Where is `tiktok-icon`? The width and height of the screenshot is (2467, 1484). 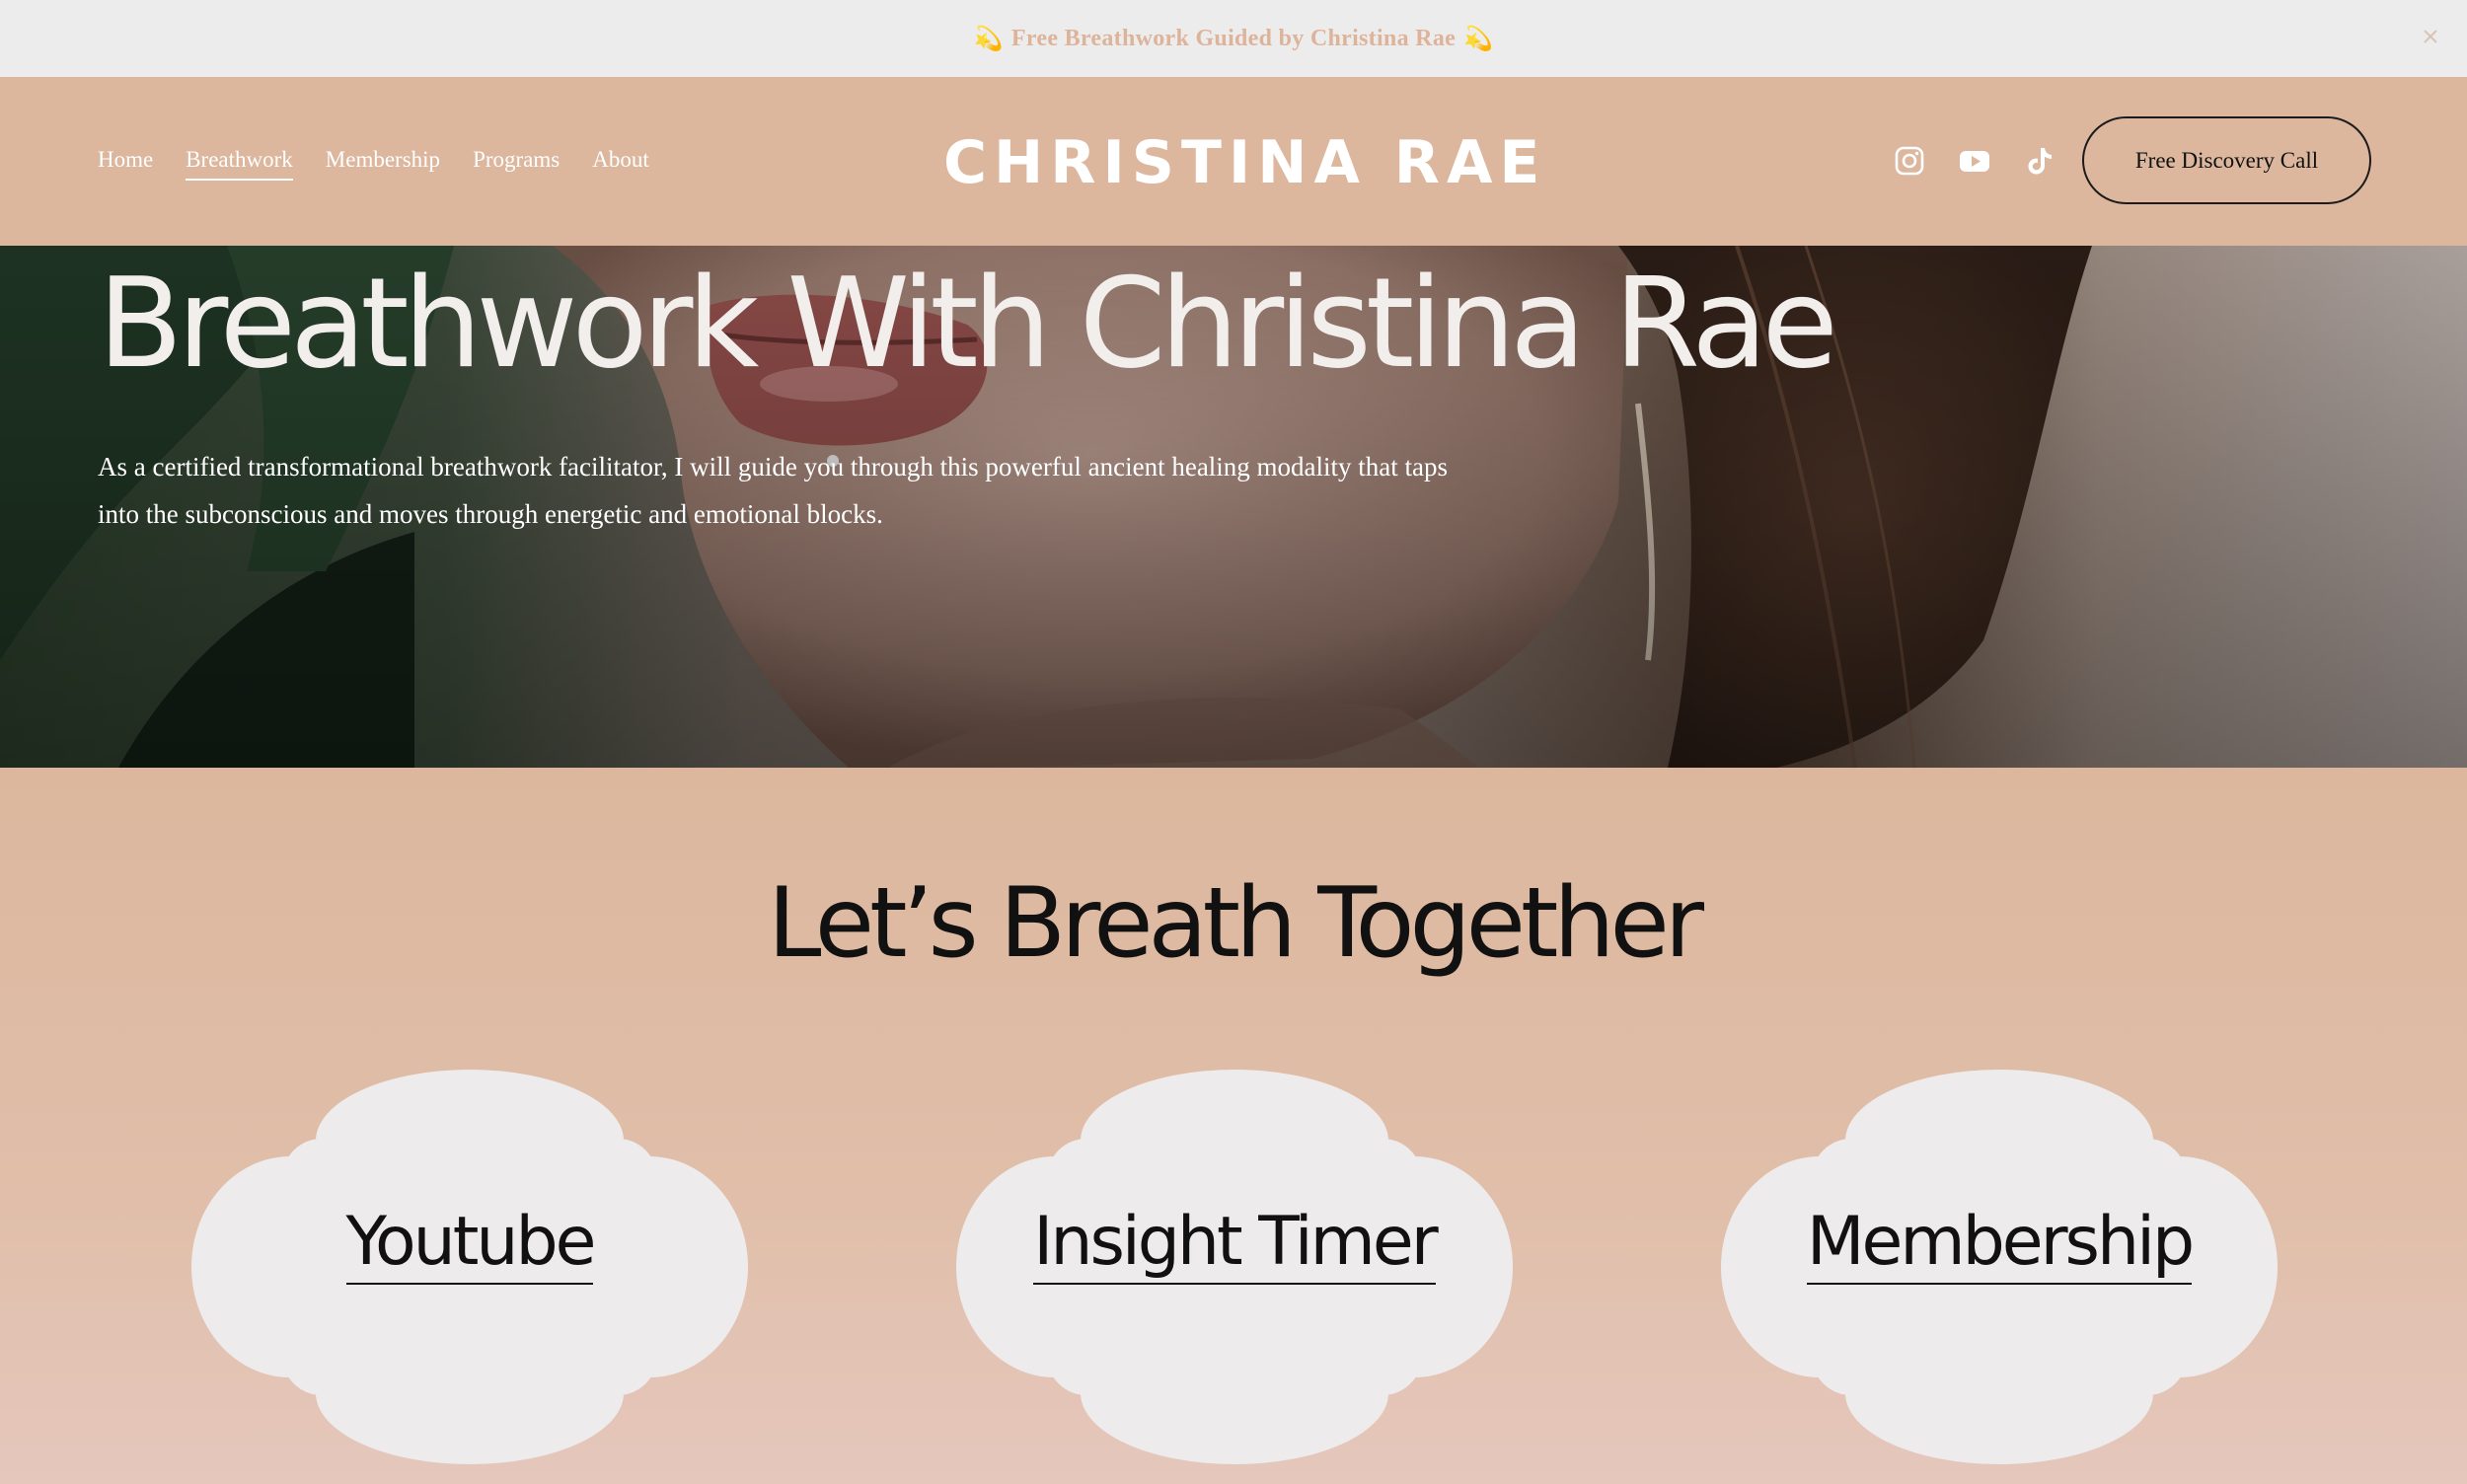 tiktok-icon is located at coordinates (2039, 161).